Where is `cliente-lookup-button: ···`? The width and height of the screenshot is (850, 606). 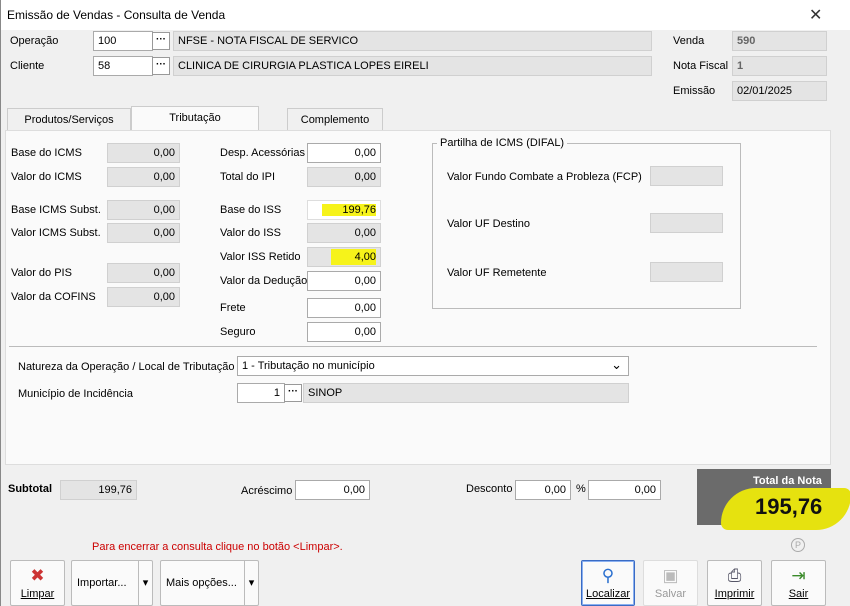 cliente-lookup-button: ··· is located at coordinates (161, 66).